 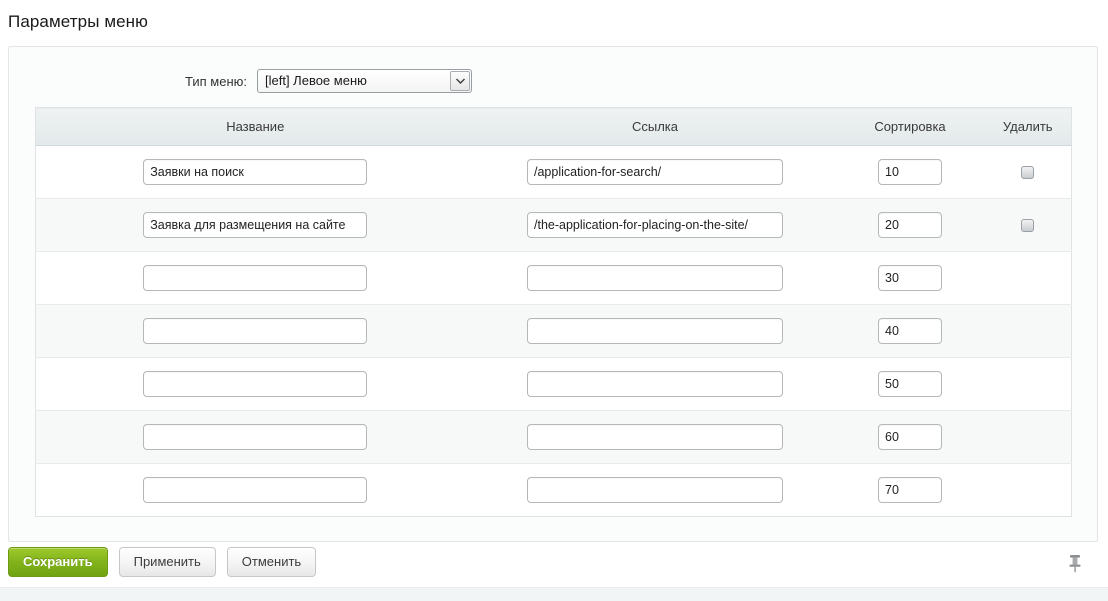 I want to click on pushpin-icon, so click(x=1075, y=563).